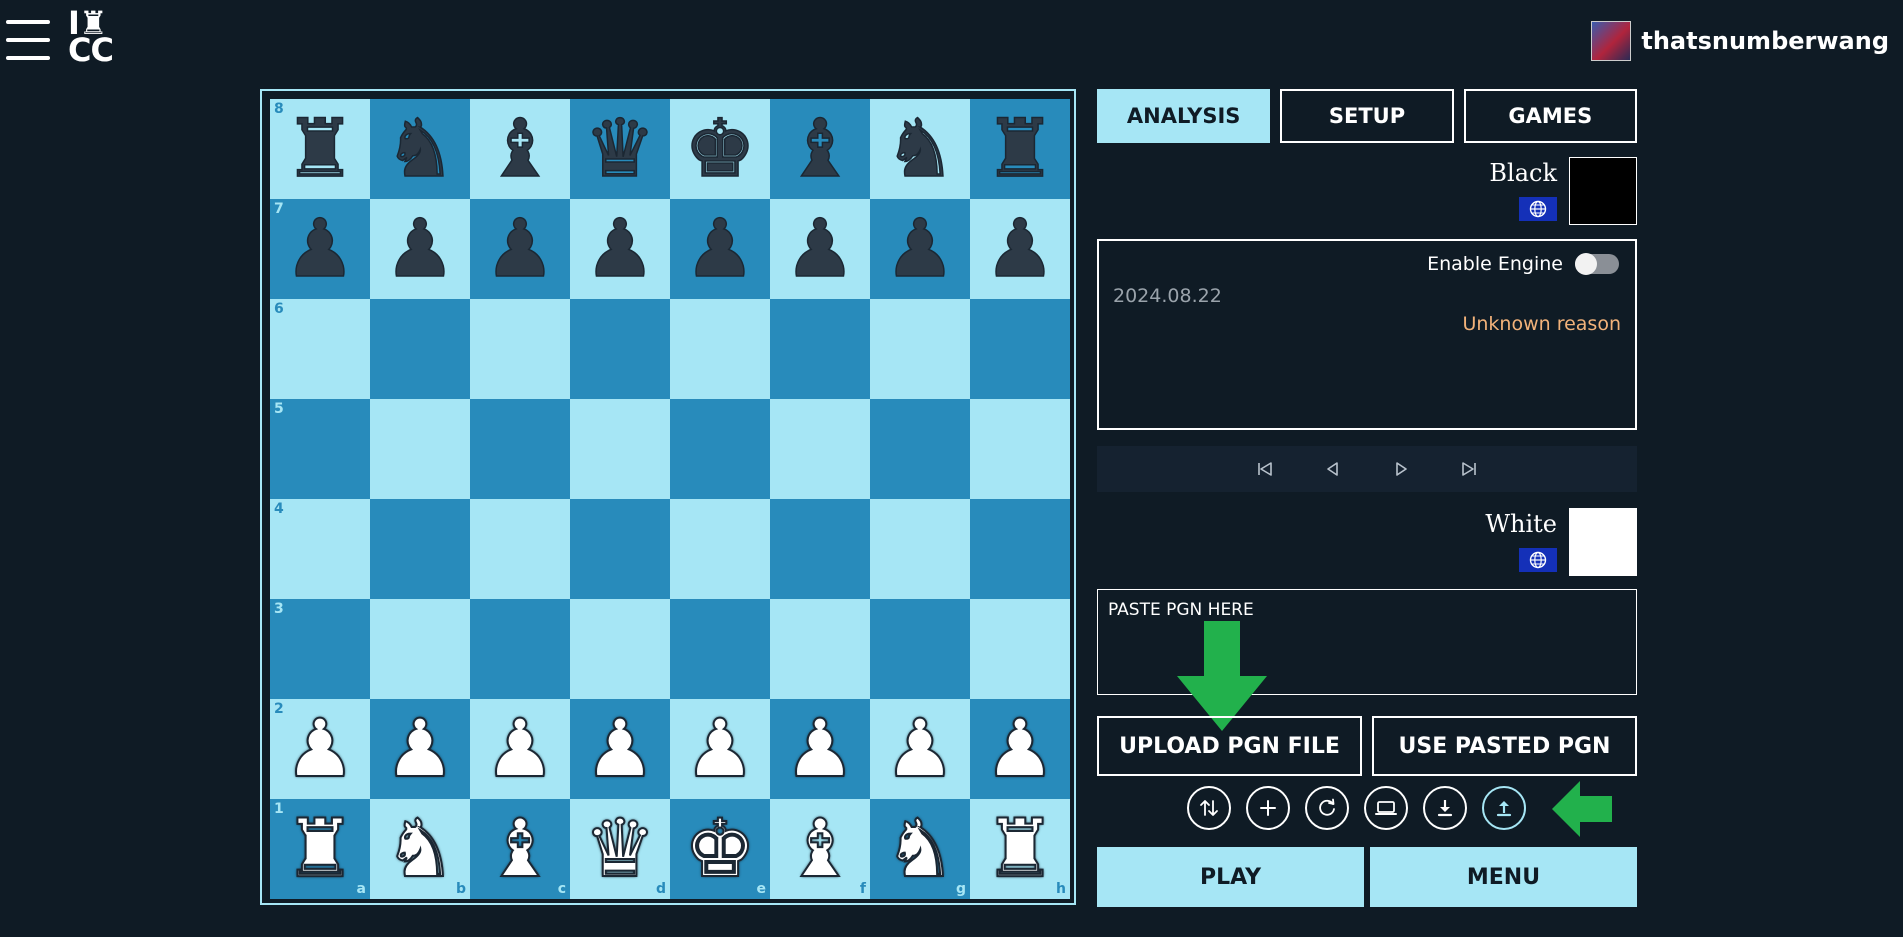 The height and width of the screenshot is (937, 1903). I want to click on square-h7: ♟, so click(1020, 249).